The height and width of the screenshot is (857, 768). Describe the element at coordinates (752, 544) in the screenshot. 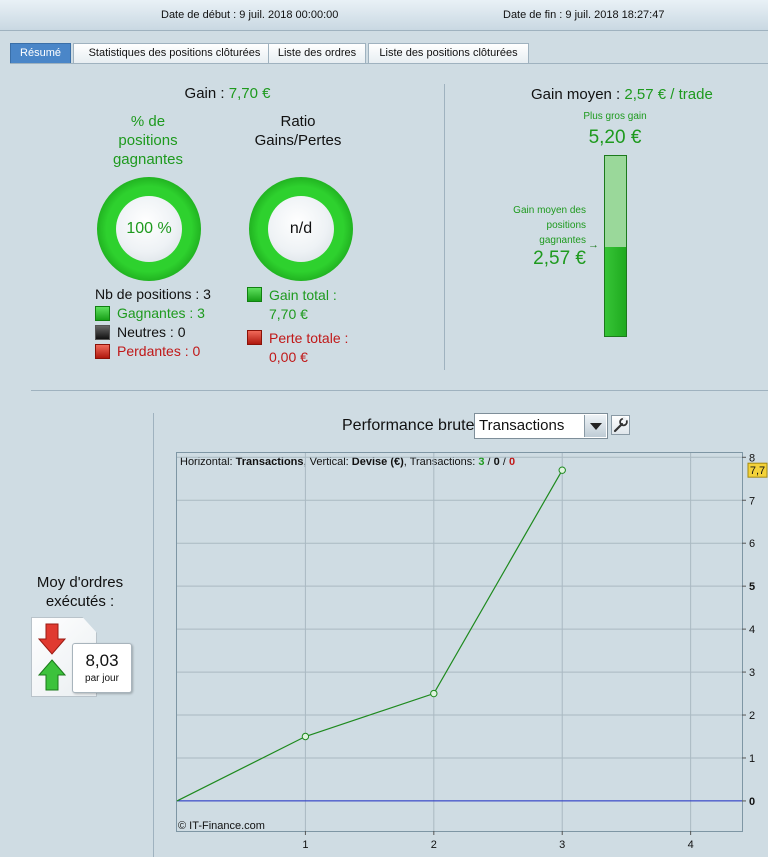

I see `y-tick-label: 6` at that location.